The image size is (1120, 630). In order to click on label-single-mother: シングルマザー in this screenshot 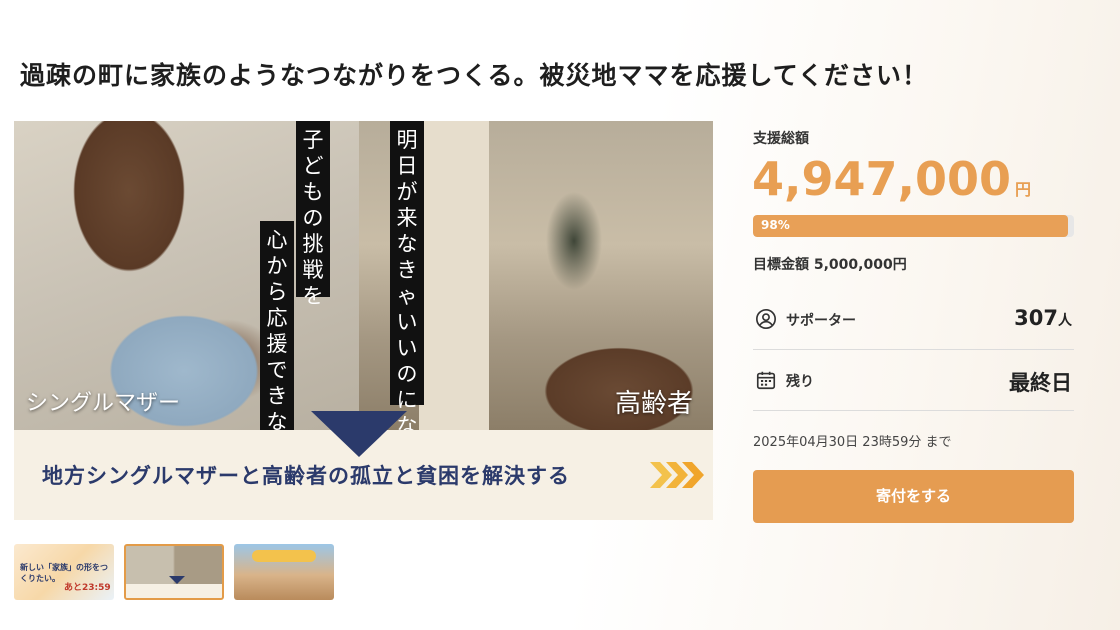, I will do `click(103, 403)`.